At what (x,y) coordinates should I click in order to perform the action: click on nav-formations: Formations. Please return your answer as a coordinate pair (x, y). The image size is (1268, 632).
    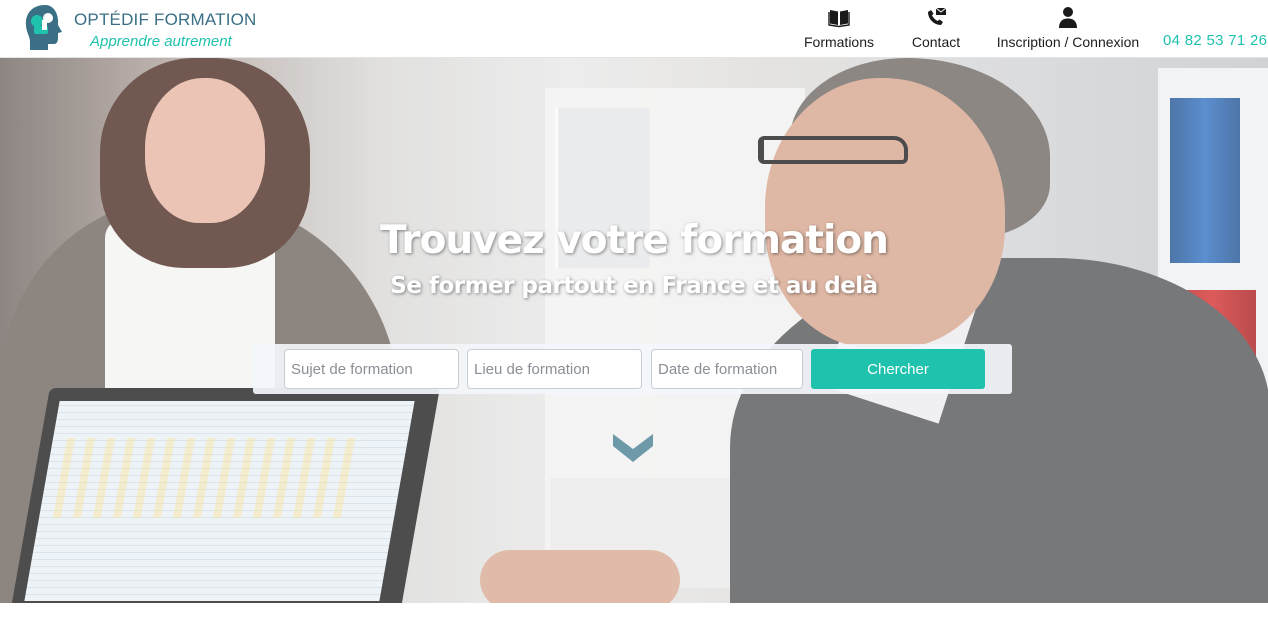
    Looking at the image, I should click on (839, 30).